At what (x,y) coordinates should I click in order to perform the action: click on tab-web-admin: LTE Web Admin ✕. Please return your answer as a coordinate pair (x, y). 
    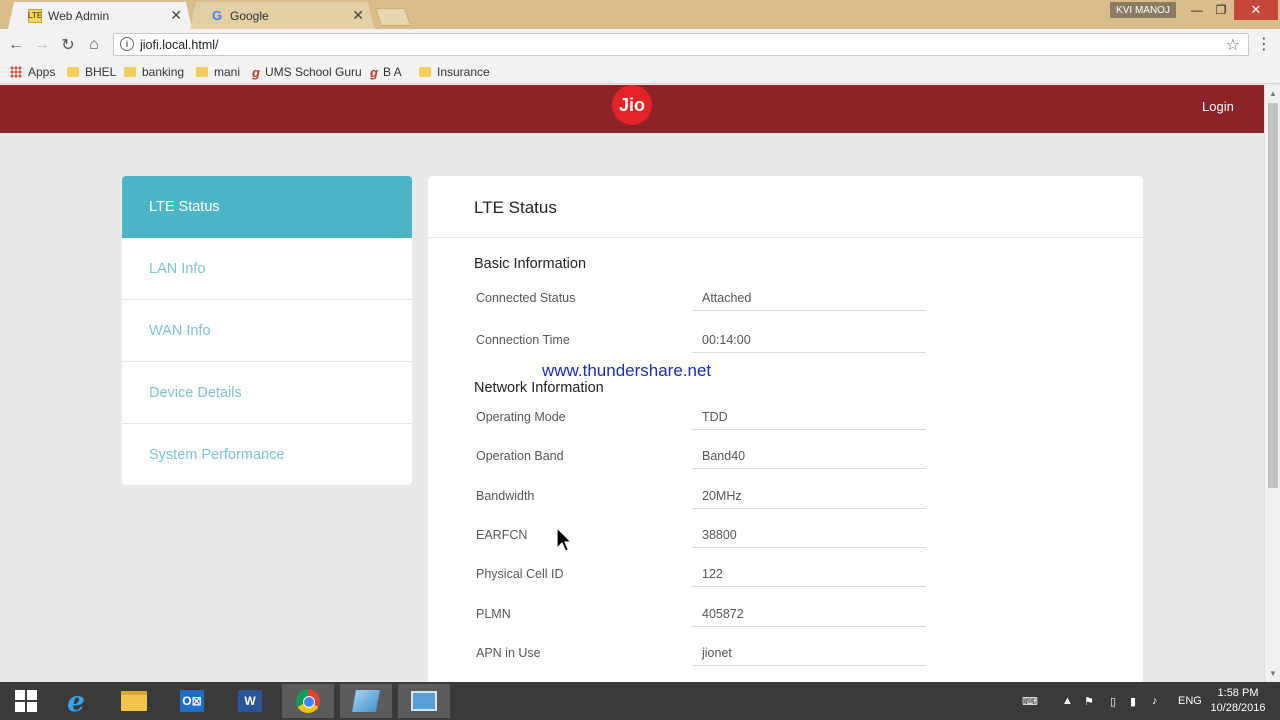
    Looking at the image, I should click on (100, 15).